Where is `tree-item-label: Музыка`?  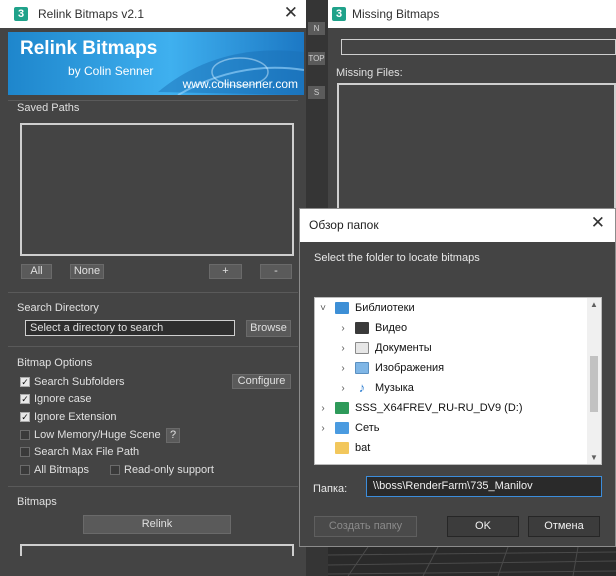 tree-item-label: Музыка is located at coordinates (394, 388).